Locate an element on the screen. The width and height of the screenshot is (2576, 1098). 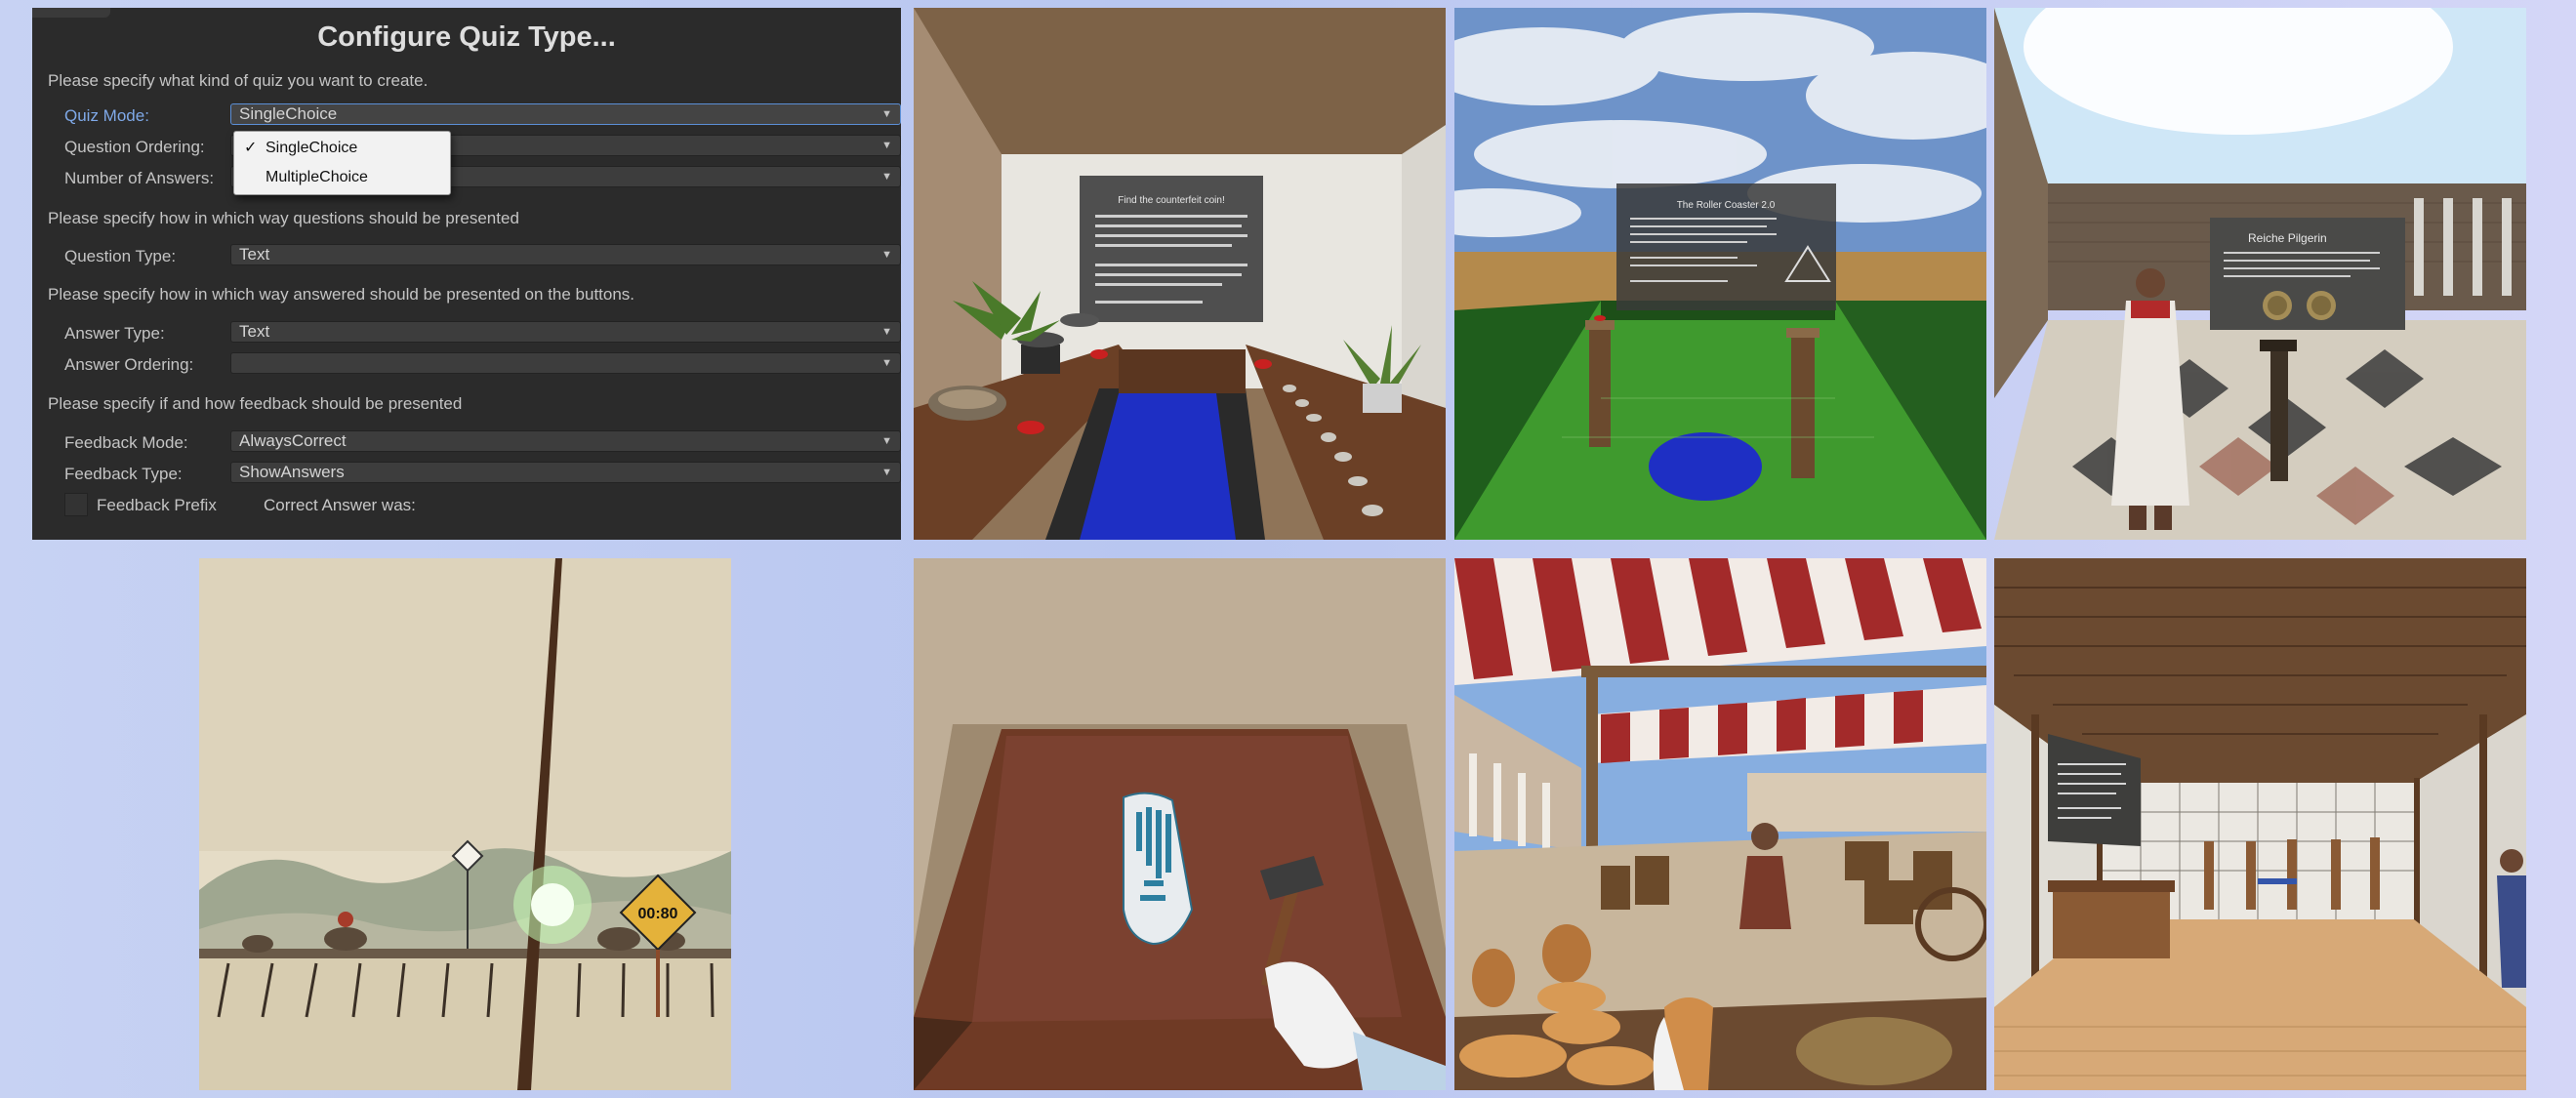
answer-type-label: Answer Type: is located at coordinates (114, 333).